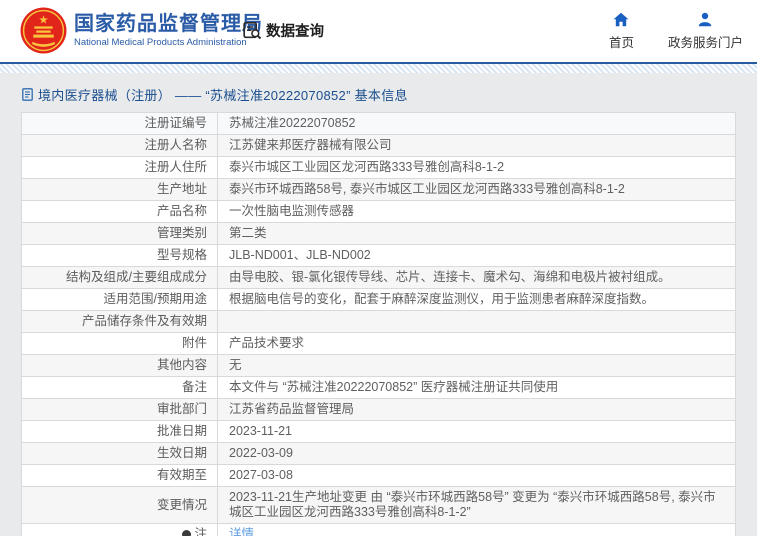  I want to click on nav-gov-service-portal: 政务服务门户, so click(705, 31).